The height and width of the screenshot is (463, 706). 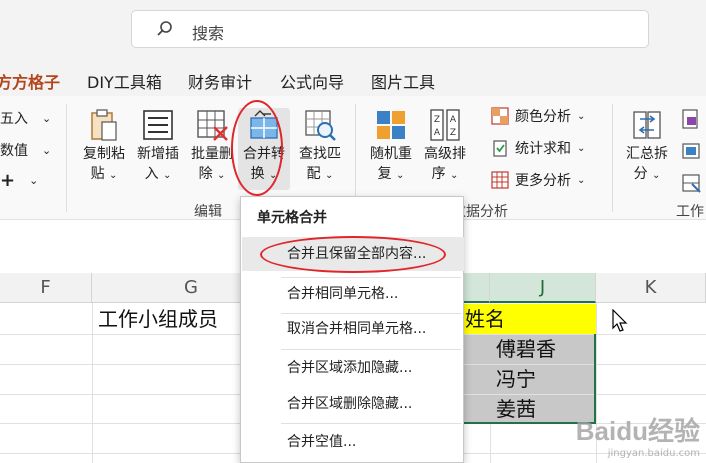 I want to click on find-grid-icon, so click(x=320, y=125).